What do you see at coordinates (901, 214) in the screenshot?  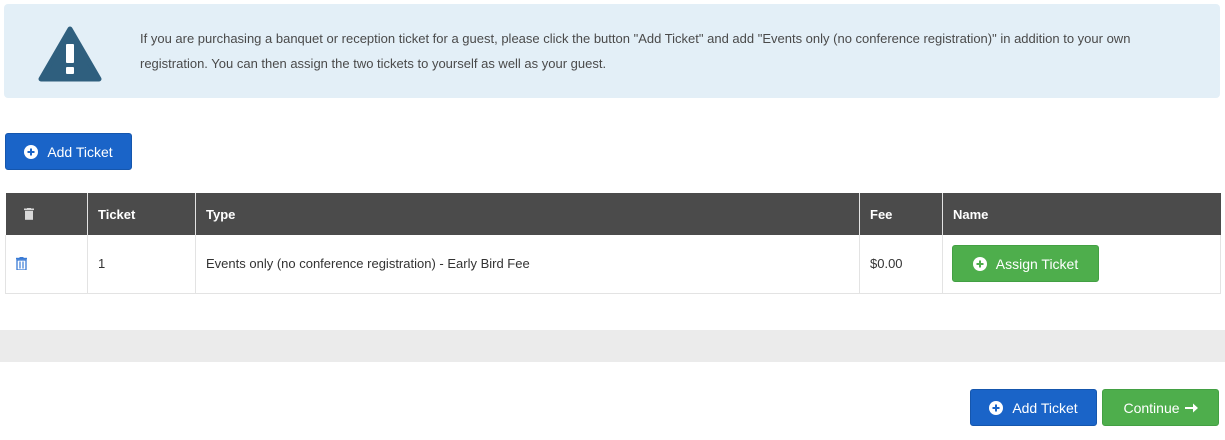 I see `header-fee: Fee` at bounding box center [901, 214].